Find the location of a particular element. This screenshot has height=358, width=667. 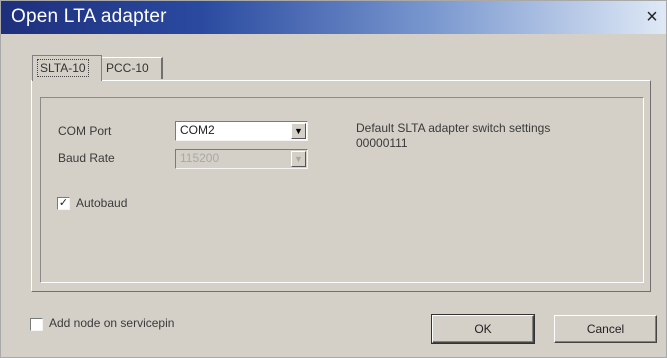

baud-rate-select: 115200 ▼ is located at coordinates (241, 159).